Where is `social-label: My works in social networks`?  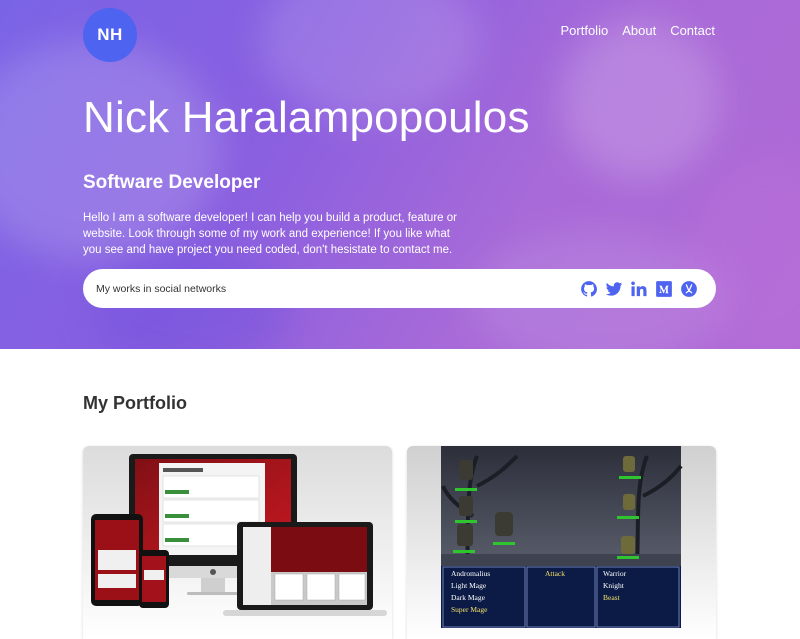
social-label: My works in social networks is located at coordinates (161, 288).